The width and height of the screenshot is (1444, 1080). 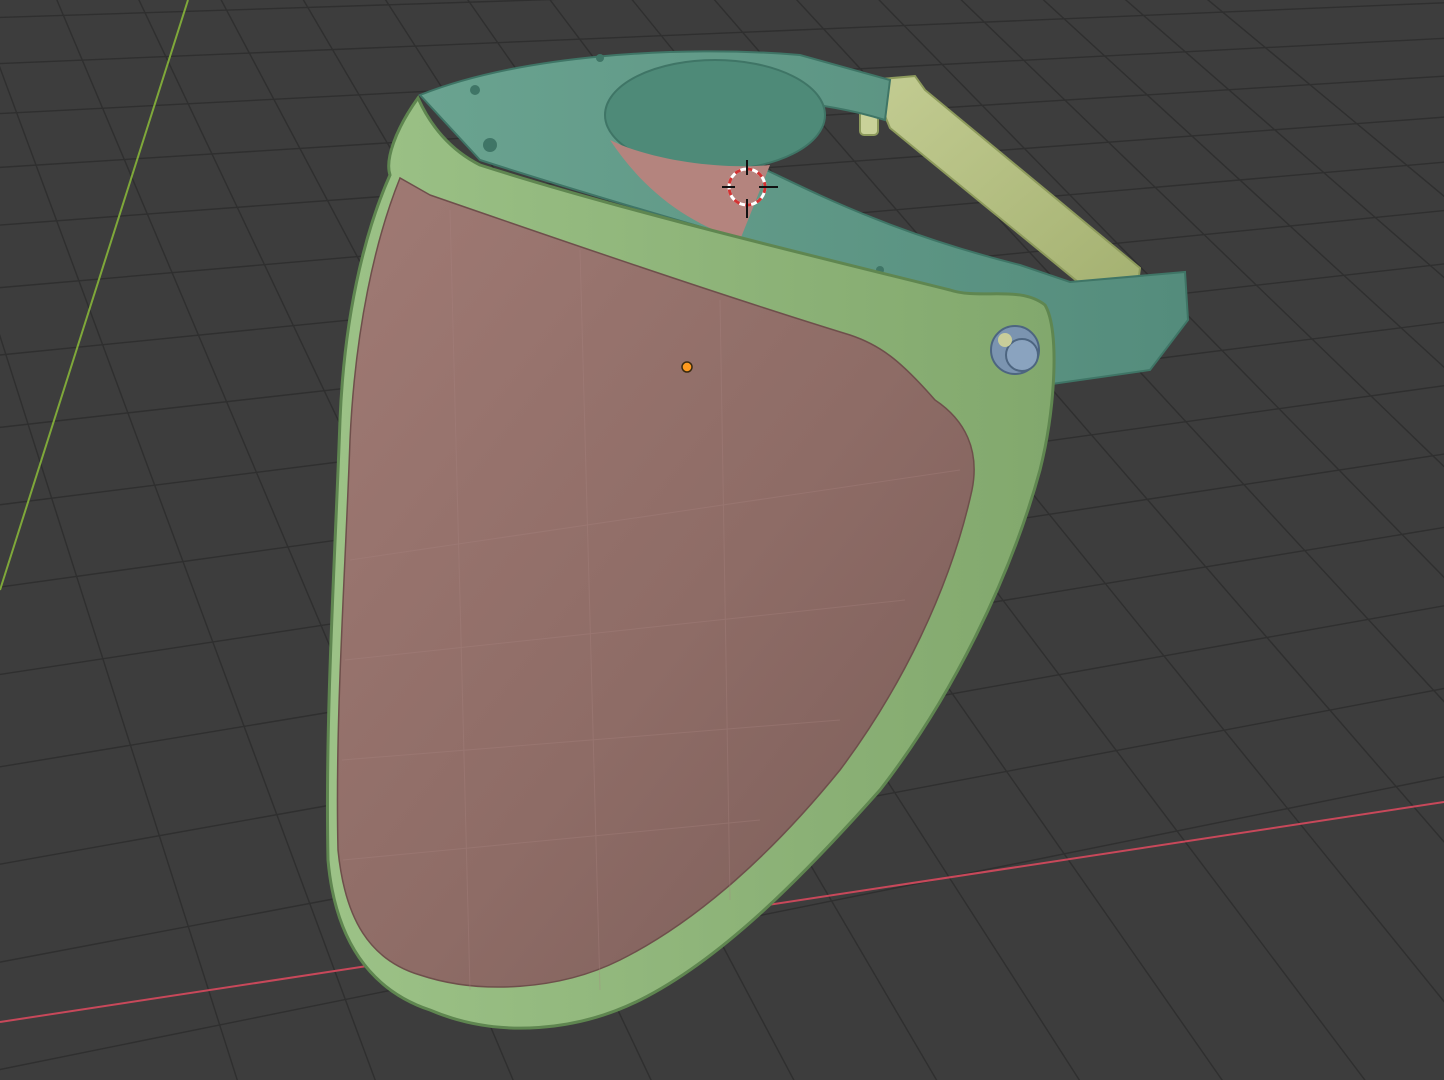 What do you see at coordinates (1015, 350) in the screenshot?
I see `adjustment-knob` at bounding box center [1015, 350].